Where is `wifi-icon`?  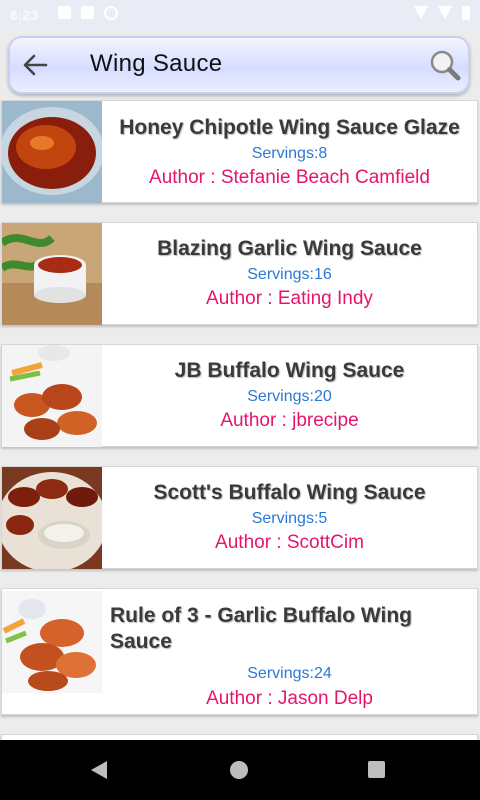
wifi-icon is located at coordinates (421, 12).